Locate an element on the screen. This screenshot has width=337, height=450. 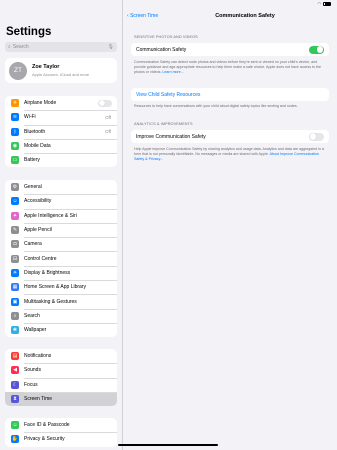
improve-communication-safety-label: Improve Communication Safety is located at coordinates (171, 136).